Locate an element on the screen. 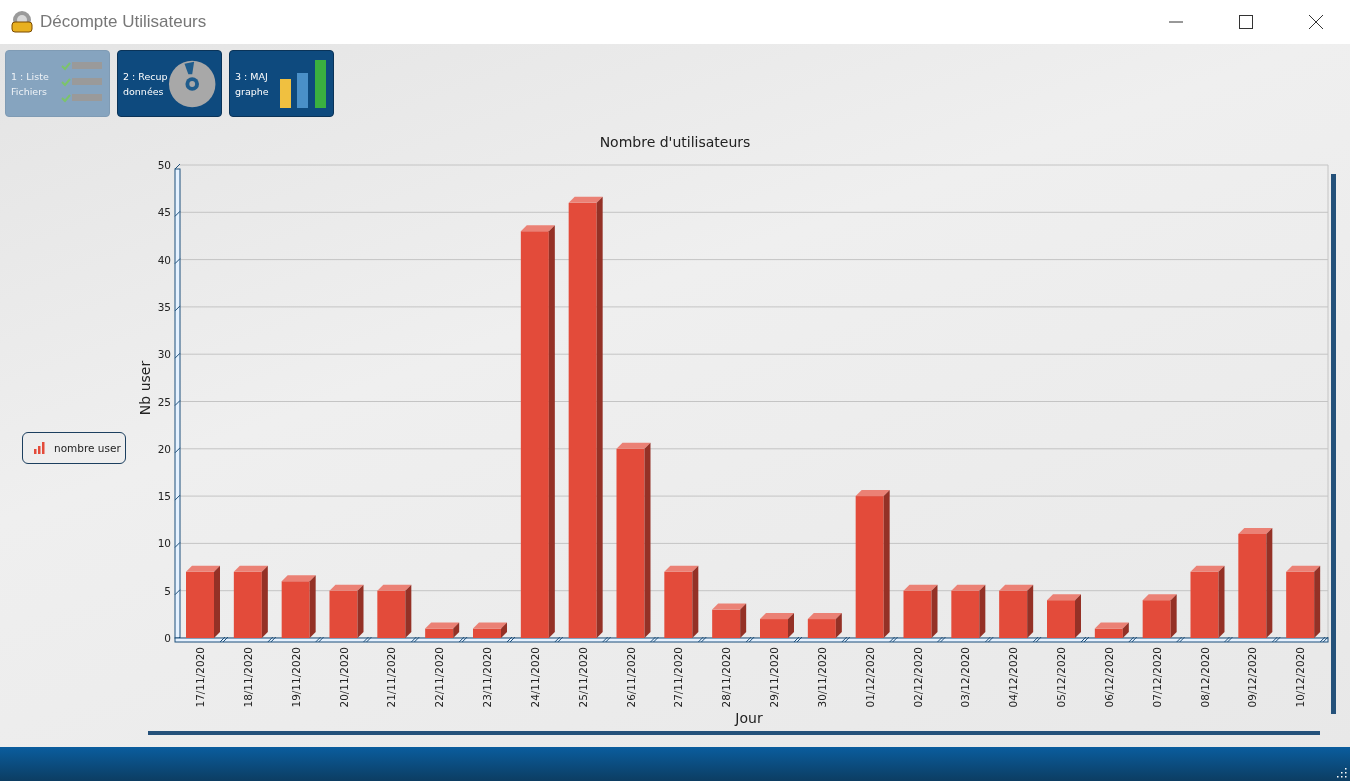 Image resolution: width=1350 pixels, height=781 pixels. x-tick-label: 30/11/2020 is located at coordinates (821, 677).